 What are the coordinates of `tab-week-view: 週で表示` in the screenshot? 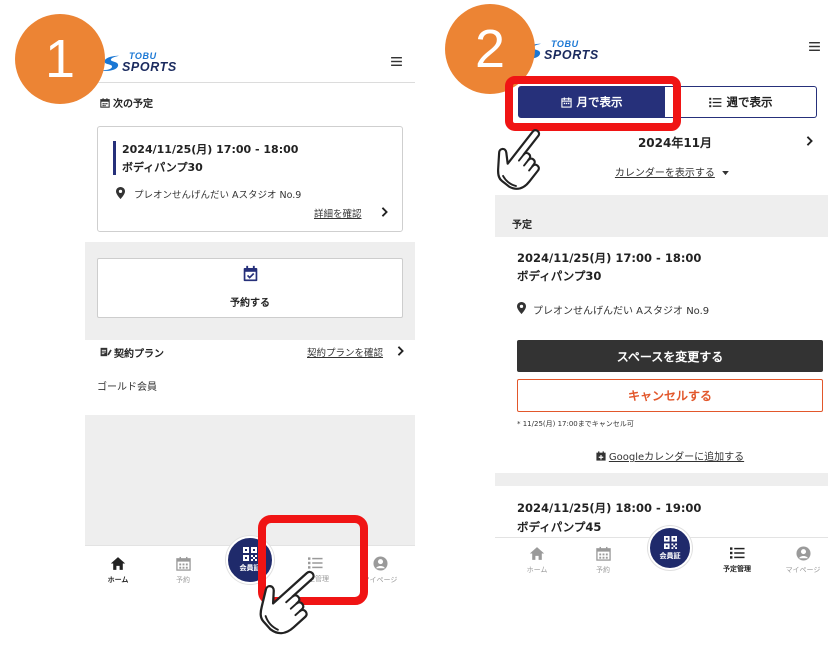 It's located at (741, 102).